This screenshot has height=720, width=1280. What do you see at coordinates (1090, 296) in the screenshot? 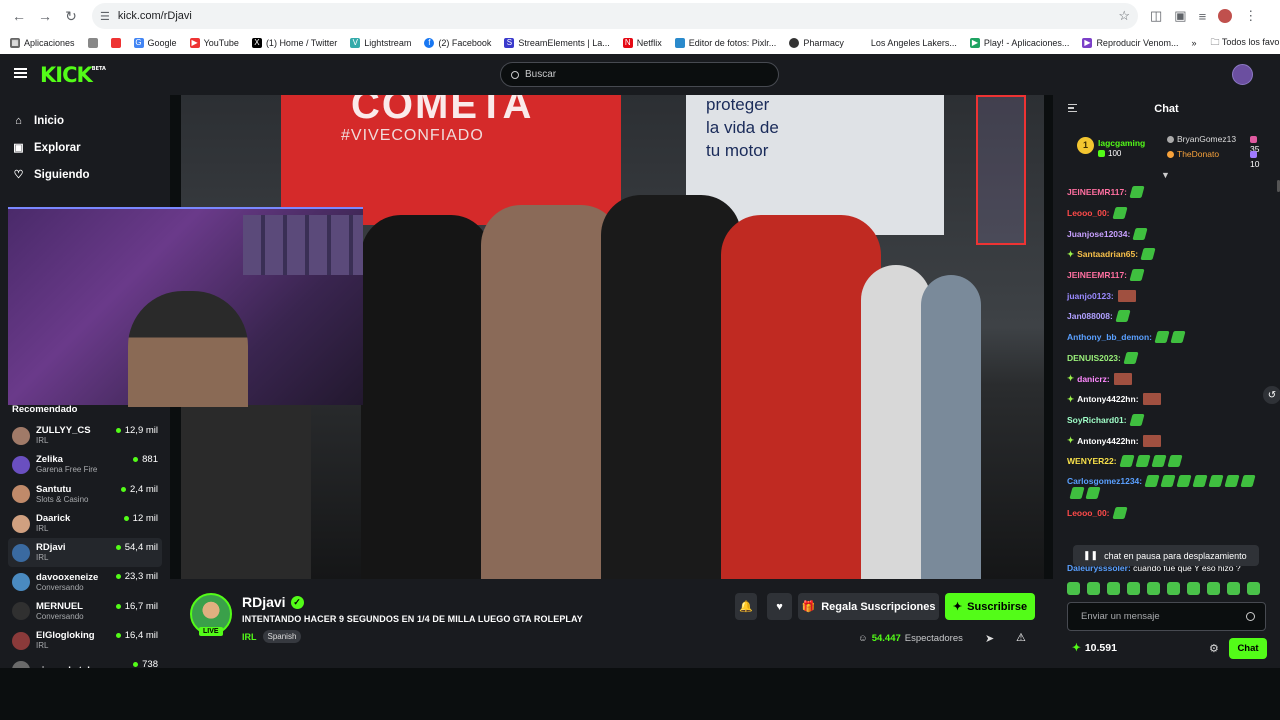
I see `chat-username: juanjo0123:` at bounding box center [1090, 296].